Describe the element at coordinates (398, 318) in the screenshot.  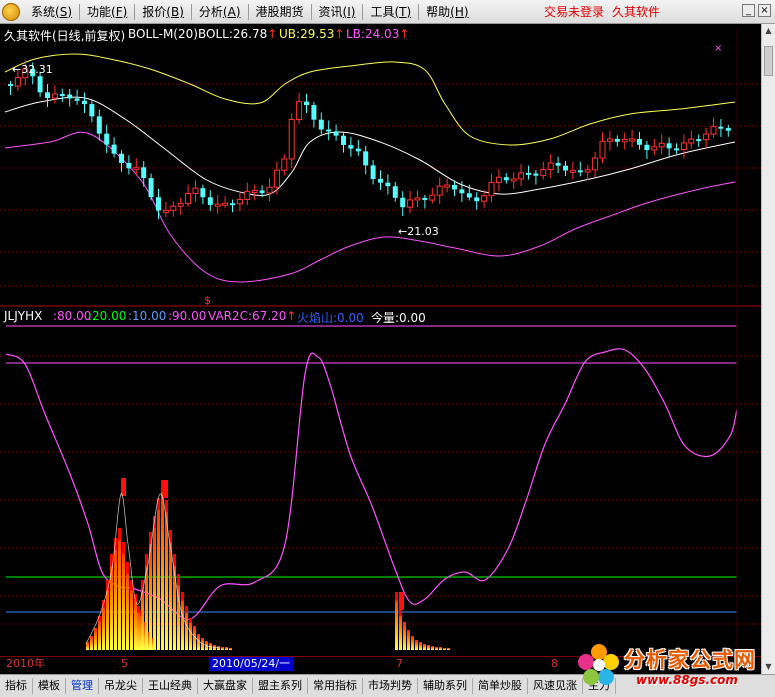
I see `today-volume-value: 今量:0.00` at that location.